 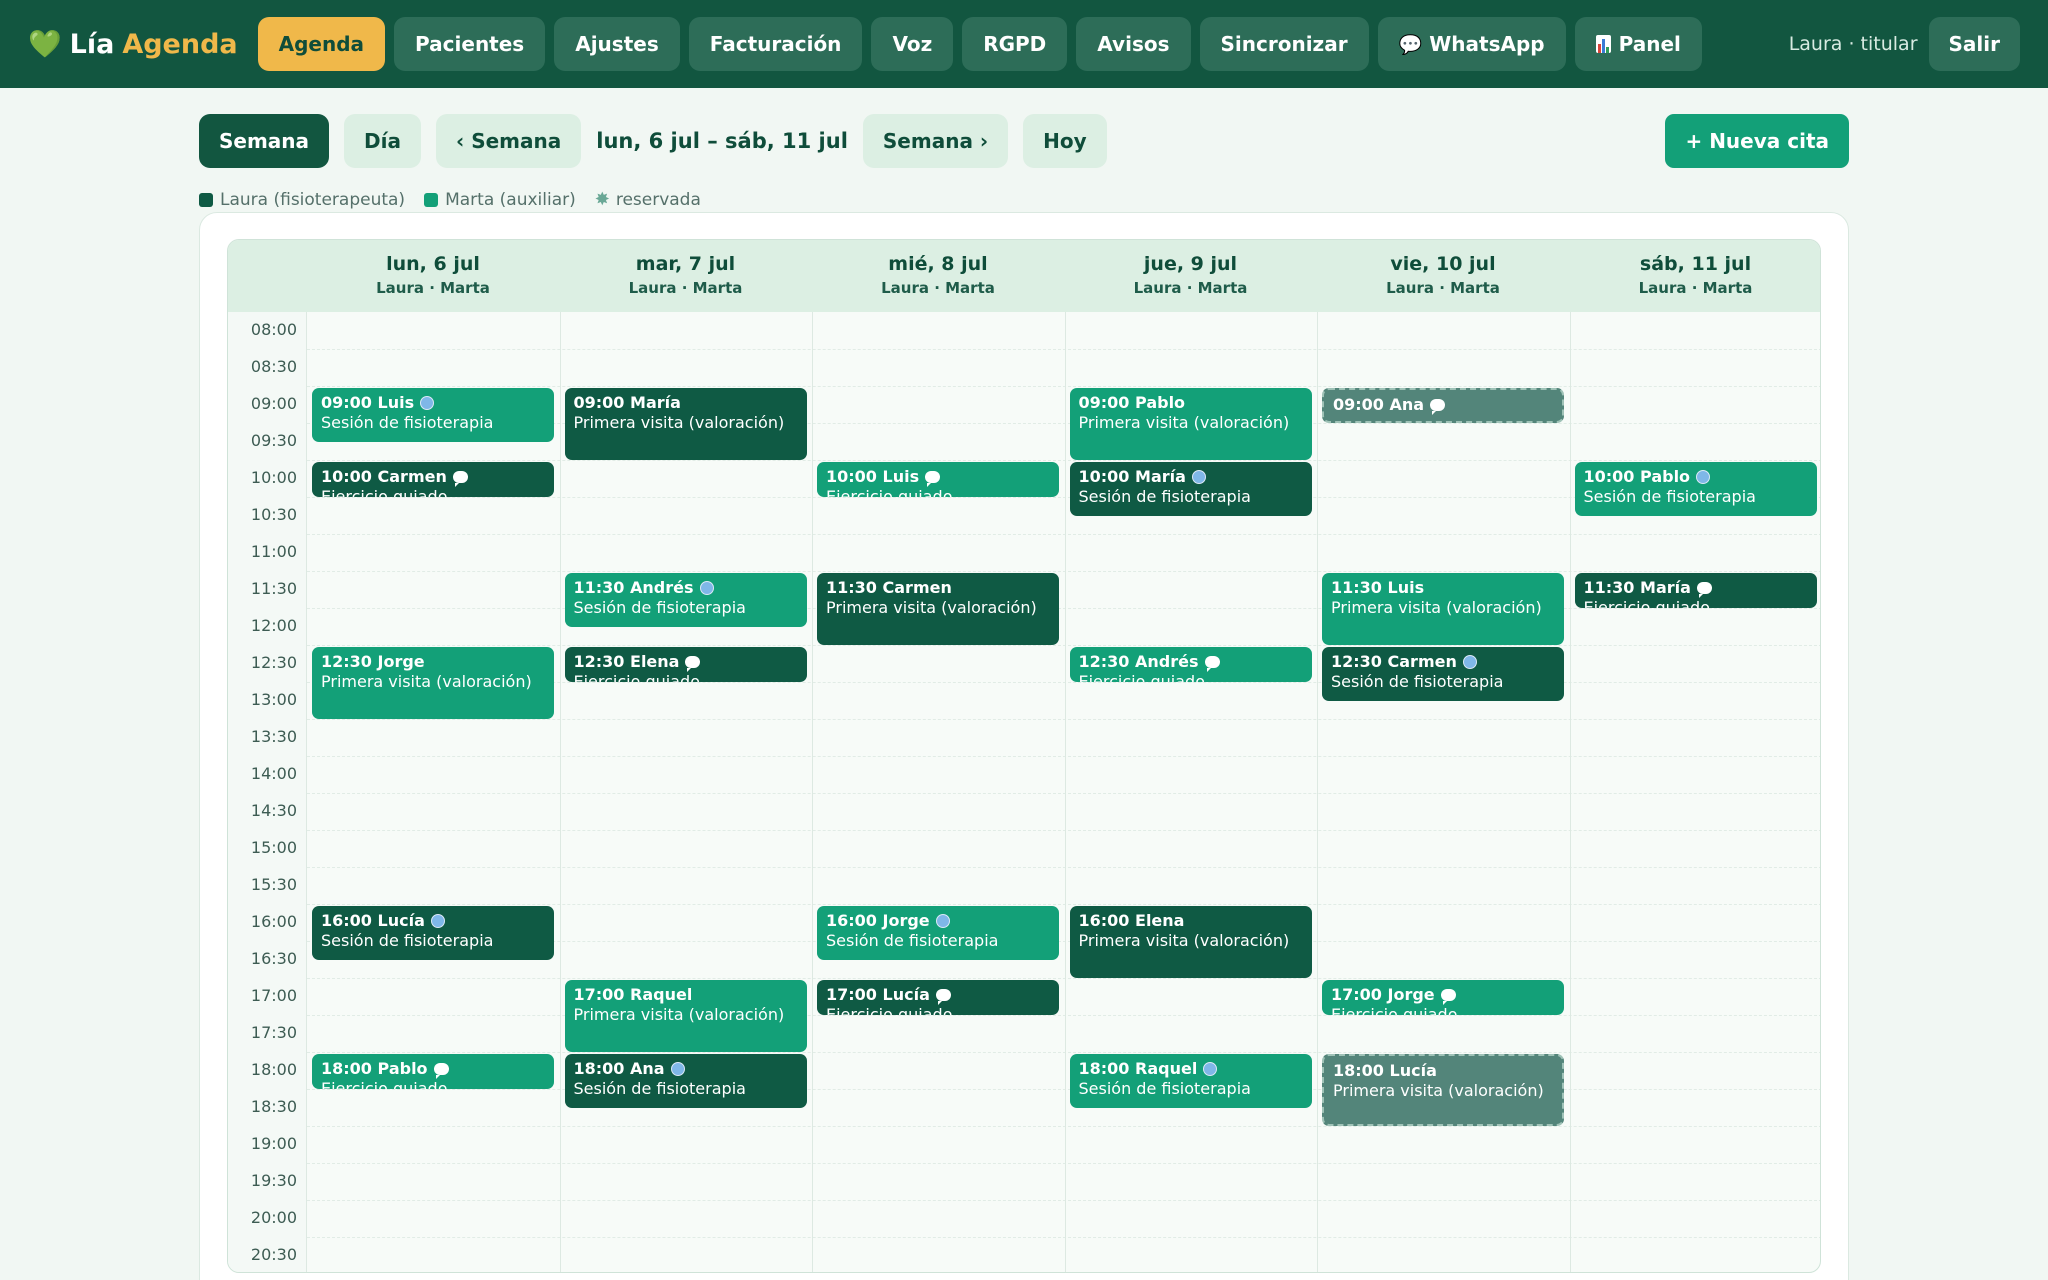 I want to click on nav-panel-button: Panel, so click(x=1638, y=44).